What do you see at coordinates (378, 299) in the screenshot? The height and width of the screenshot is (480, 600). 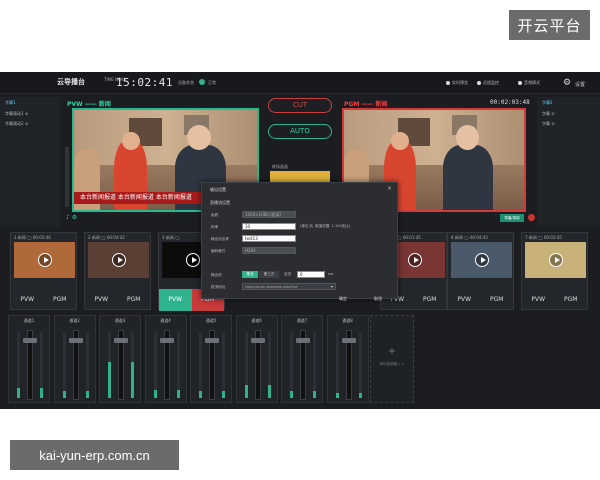 I see `cancel-button: 取消` at bounding box center [378, 299].